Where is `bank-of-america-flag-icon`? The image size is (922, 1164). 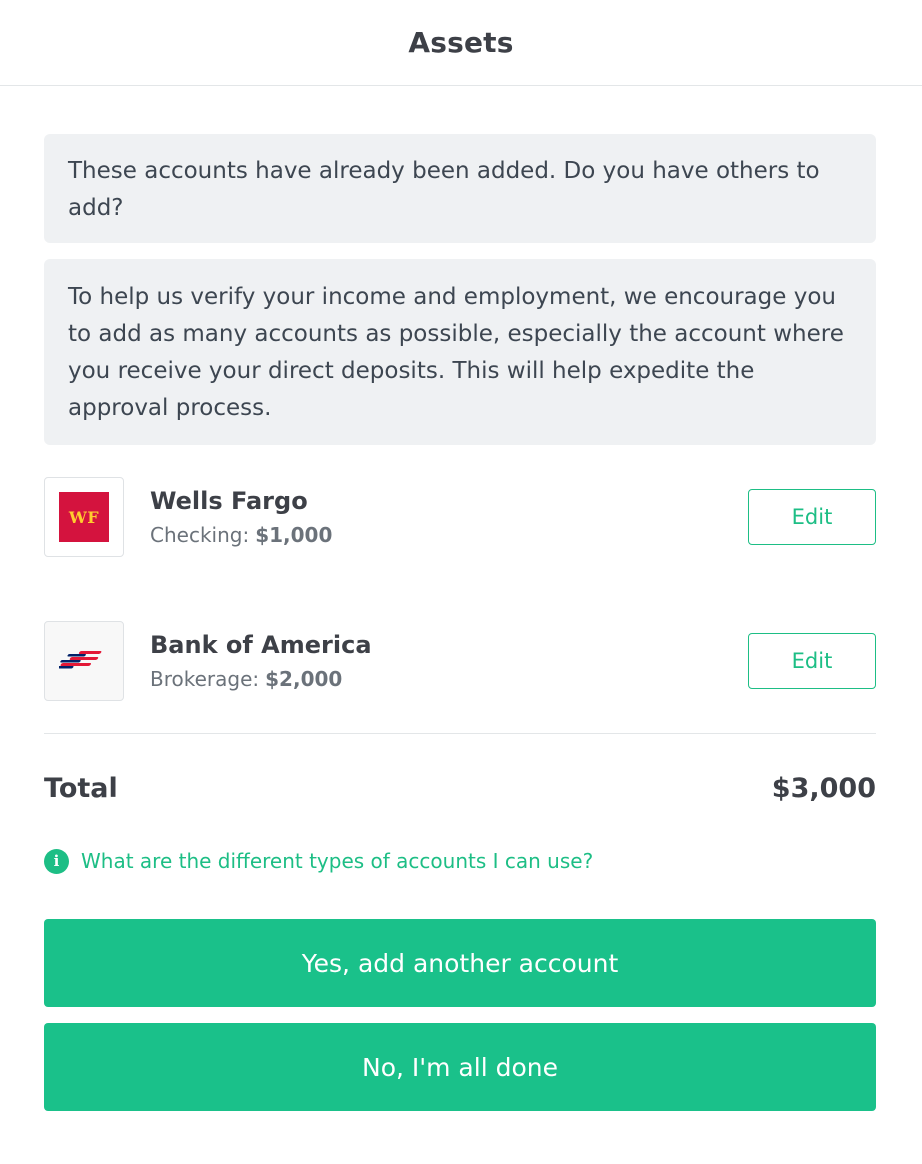 bank-of-america-flag-icon is located at coordinates (80, 660).